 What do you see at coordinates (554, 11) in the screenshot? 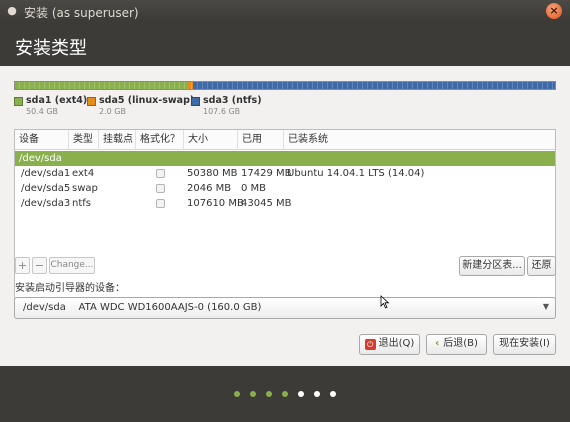
I see `close-icon: ×` at bounding box center [554, 11].